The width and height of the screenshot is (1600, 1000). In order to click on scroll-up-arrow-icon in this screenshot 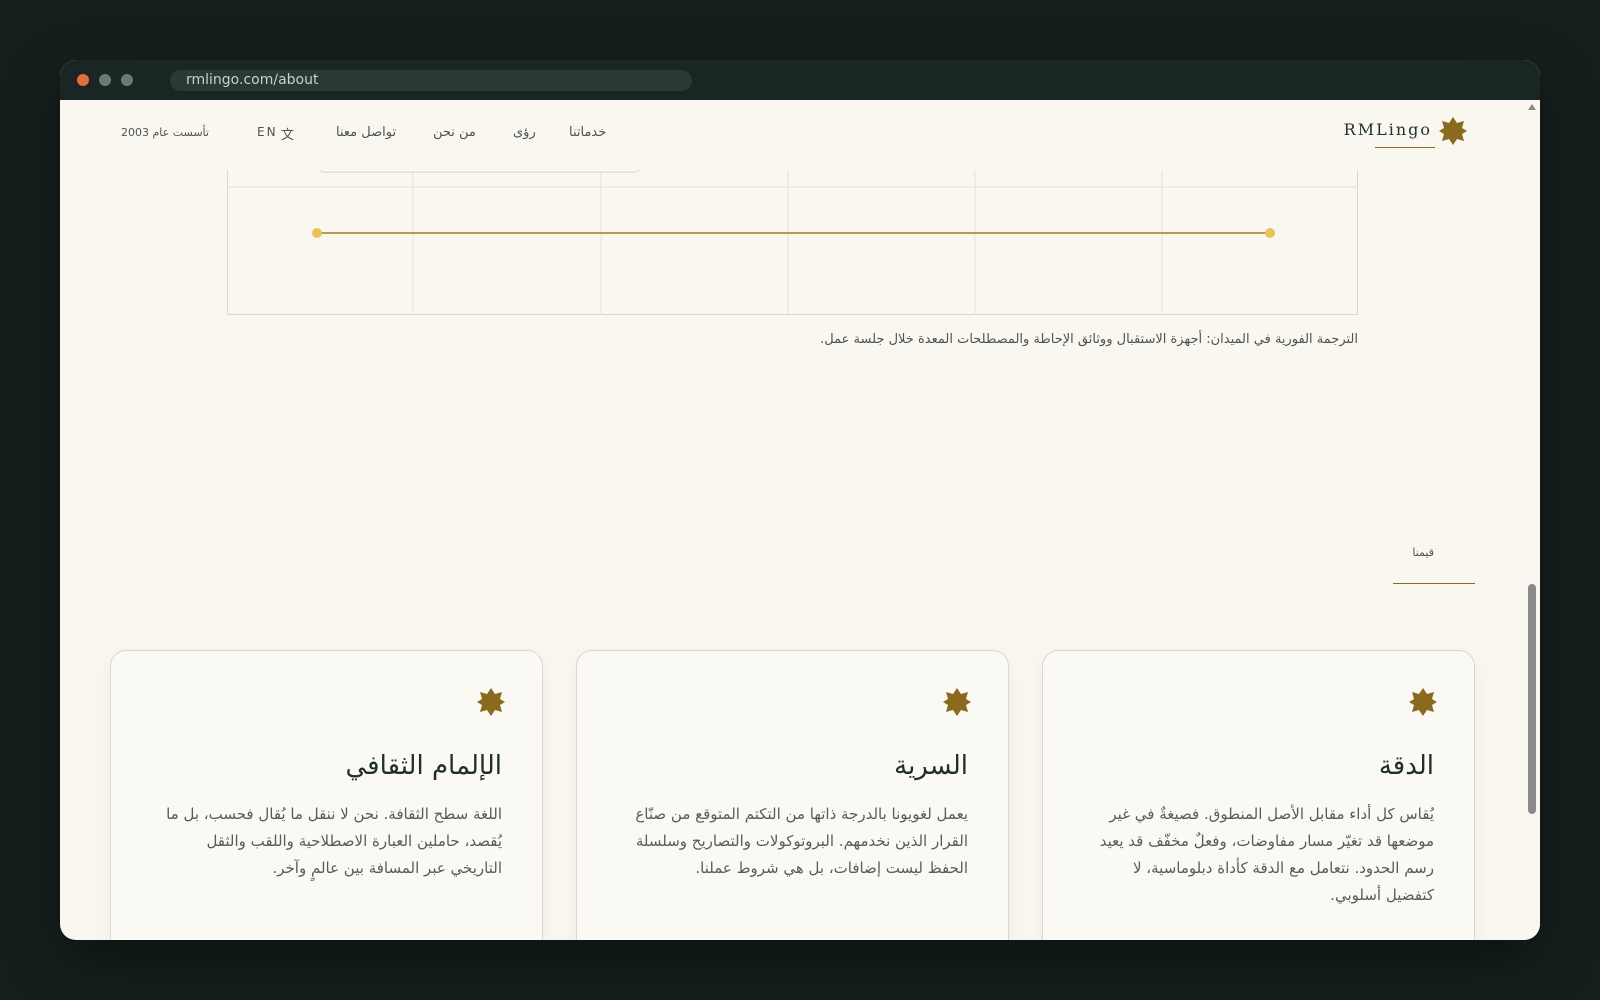, I will do `click(1532, 107)`.